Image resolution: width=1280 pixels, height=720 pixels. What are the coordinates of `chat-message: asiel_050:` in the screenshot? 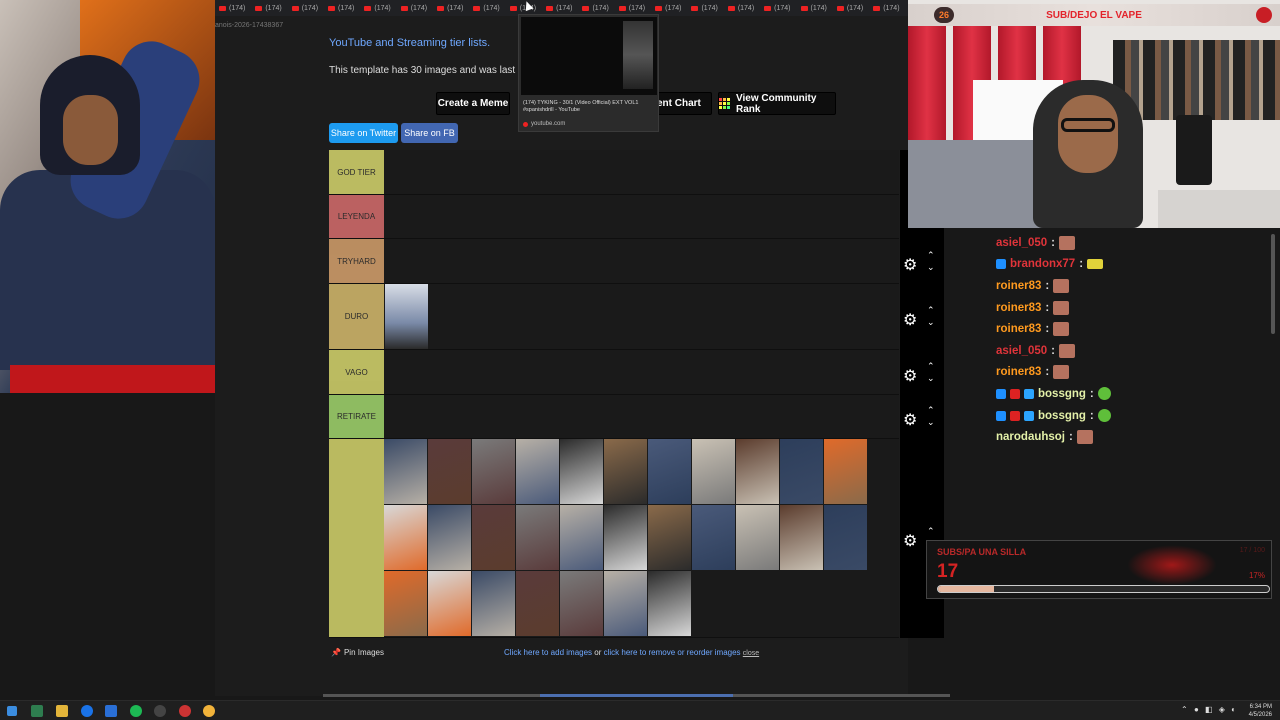 It's located at (1131, 351).